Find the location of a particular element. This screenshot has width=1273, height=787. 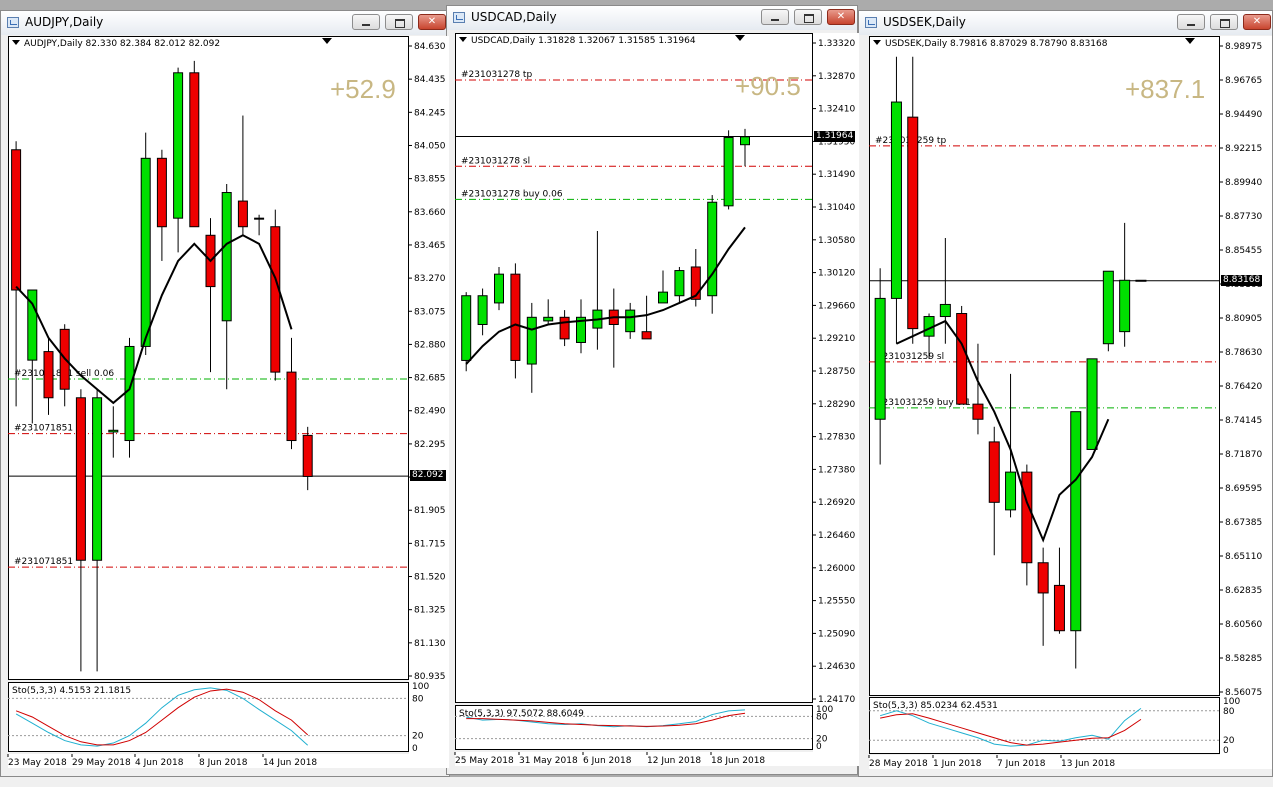

title-bar: USDCAD,Daily is located at coordinates (652, 18).